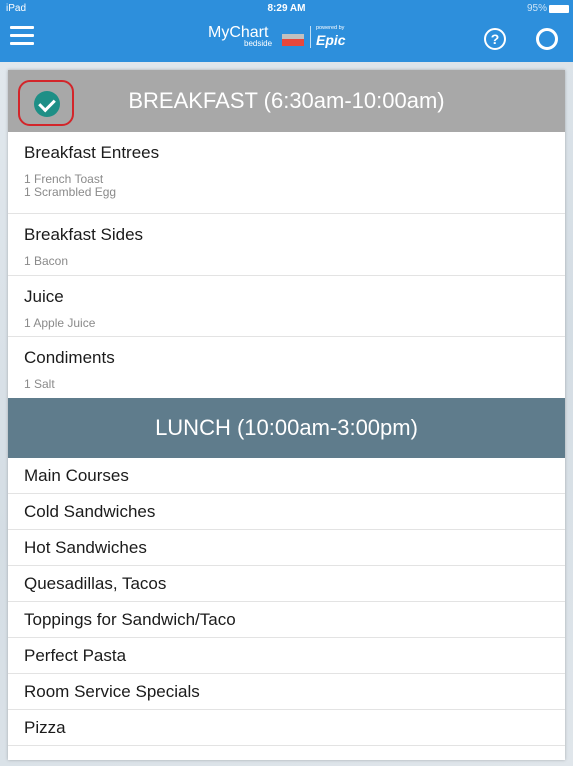 The width and height of the screenshot is (573, 766). What do you see at coordinates (44, 296) in the screenshot?
I see `category-title: Juice` at bounding box center [44, 296].